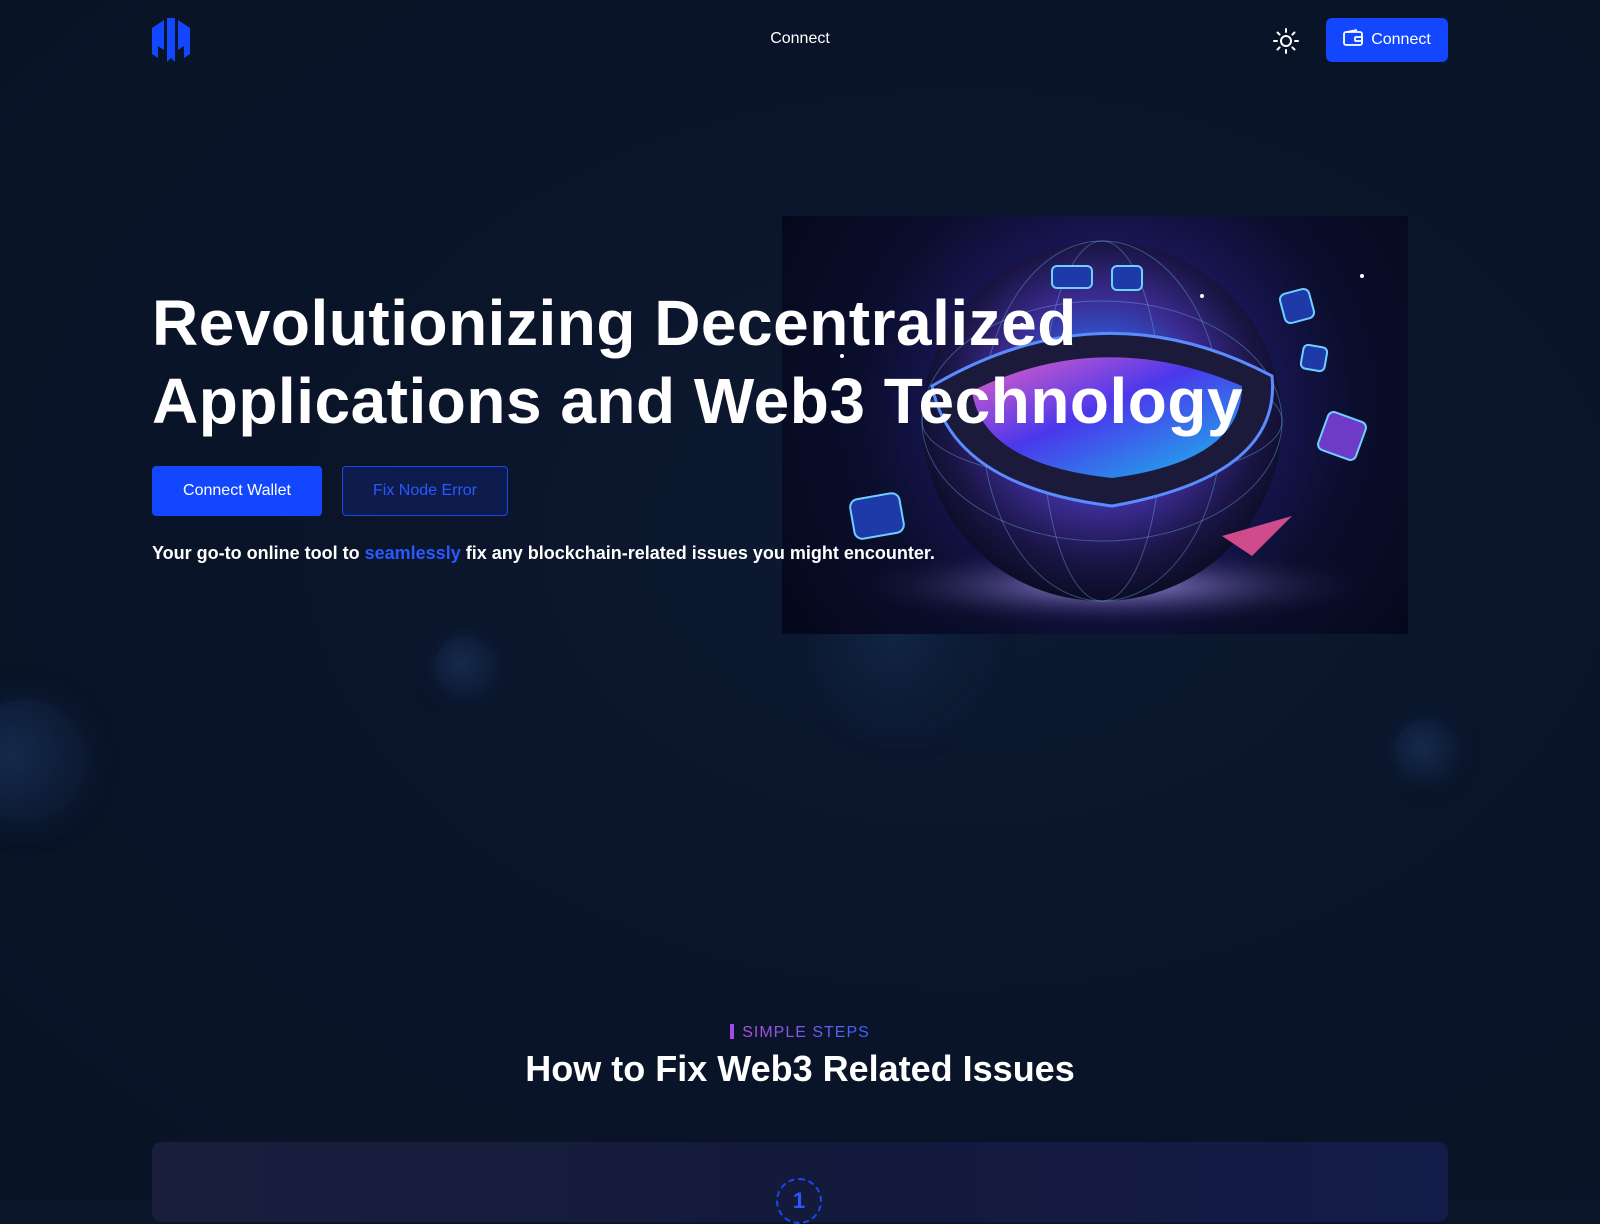 This screenshot has height=1224, width=1600. What do you see at coordinates (698, 401) in the screenshot?
I see `hero-title-line2: Applications and Web3 Technology` at bounding box center [698, 401].